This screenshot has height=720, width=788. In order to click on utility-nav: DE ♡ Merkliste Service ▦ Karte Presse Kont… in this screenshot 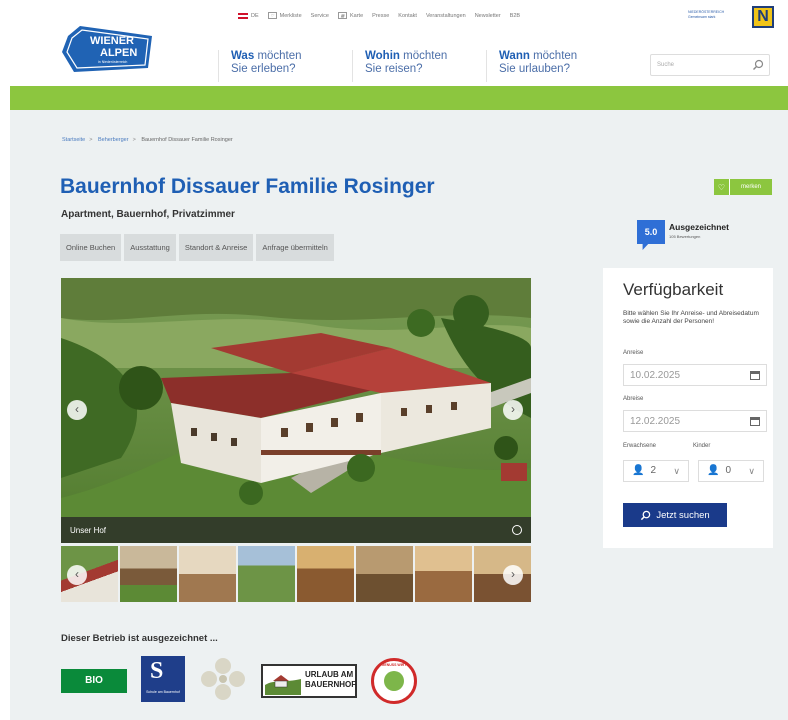, I will do `click(379, 15)`.